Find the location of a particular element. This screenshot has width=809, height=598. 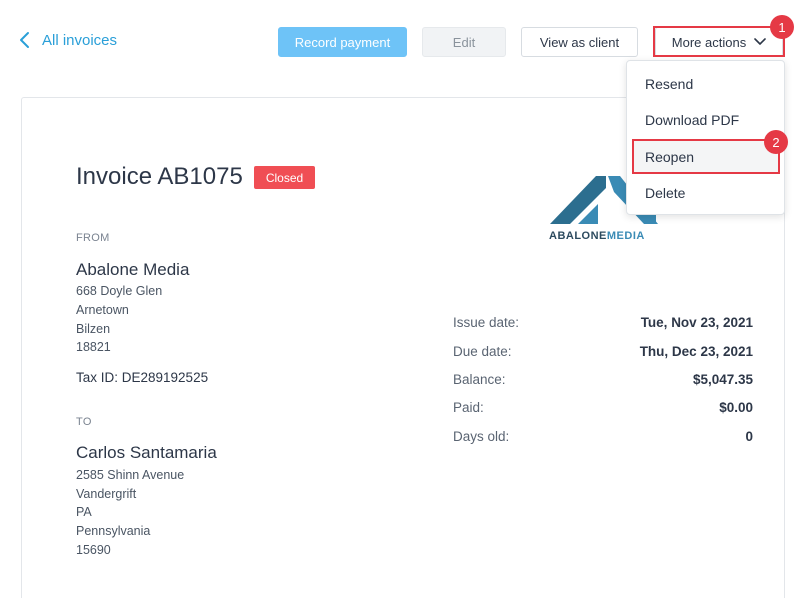

edit-button: Edit is located at coordinates (464, 42).